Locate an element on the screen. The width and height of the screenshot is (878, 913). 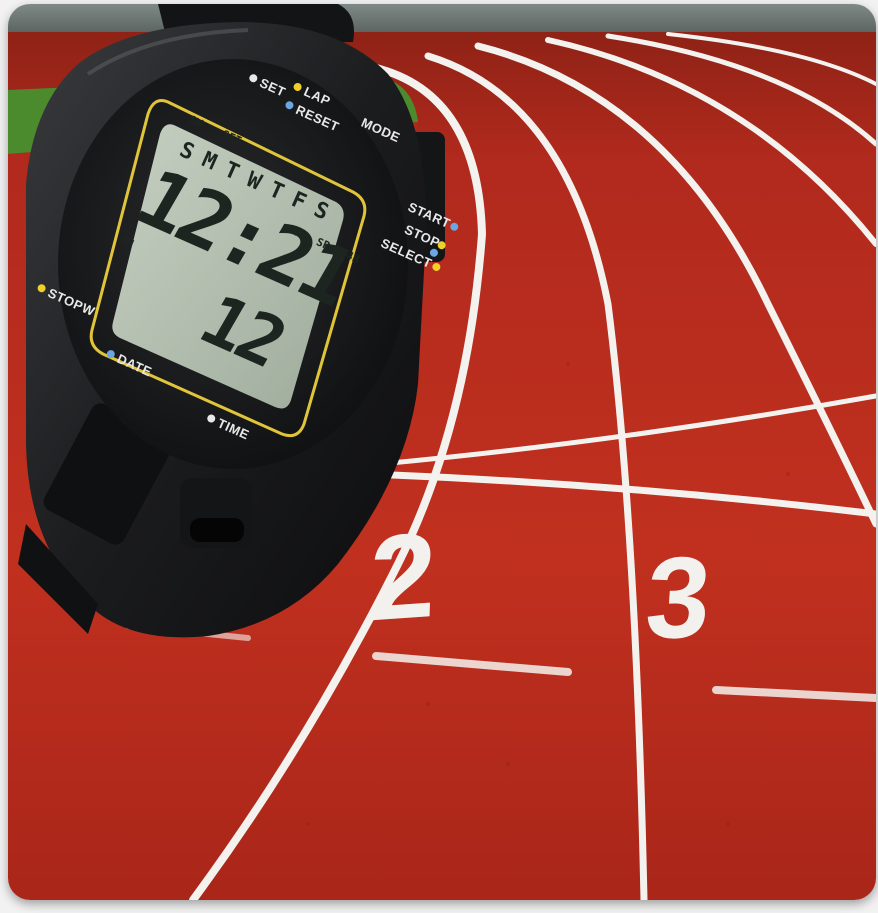
lane-number-3: 3 is located at coordinates (678, 598).